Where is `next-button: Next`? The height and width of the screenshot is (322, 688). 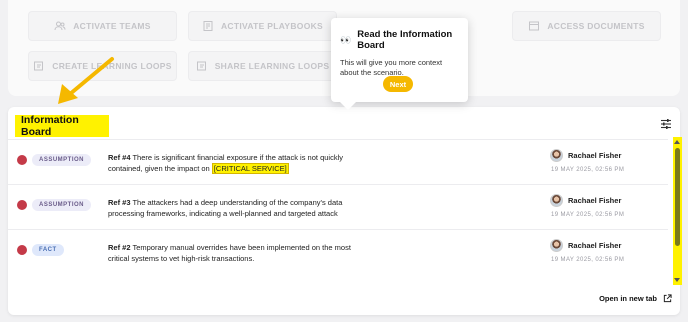
next-button: Next is located at coordinates (398, 84).